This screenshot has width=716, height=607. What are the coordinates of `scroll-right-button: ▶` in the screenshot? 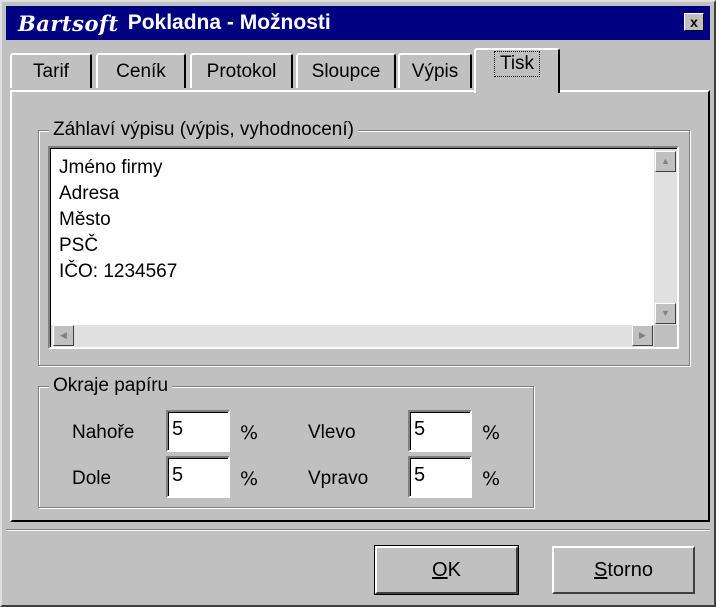 It's located at (642, 335).